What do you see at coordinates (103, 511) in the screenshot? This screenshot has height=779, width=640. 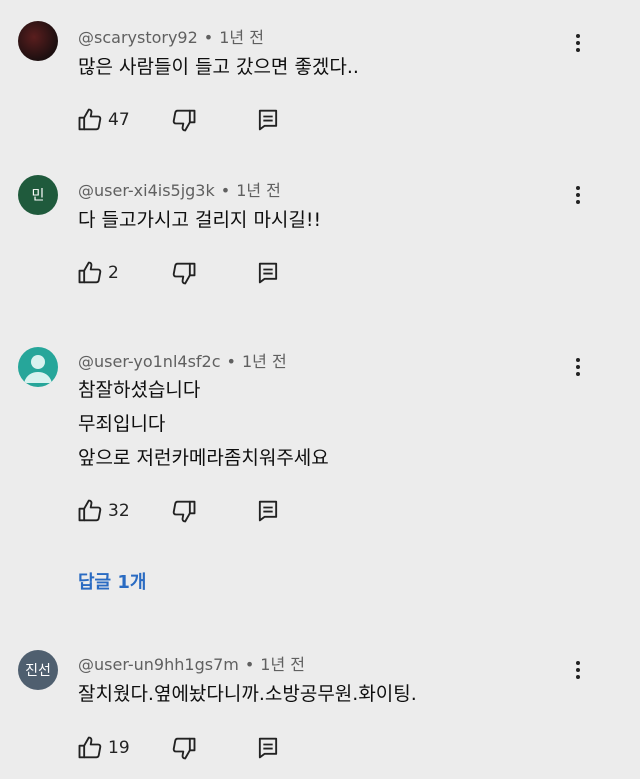 I see `like-button: 32` at bounding box center [103, 511].